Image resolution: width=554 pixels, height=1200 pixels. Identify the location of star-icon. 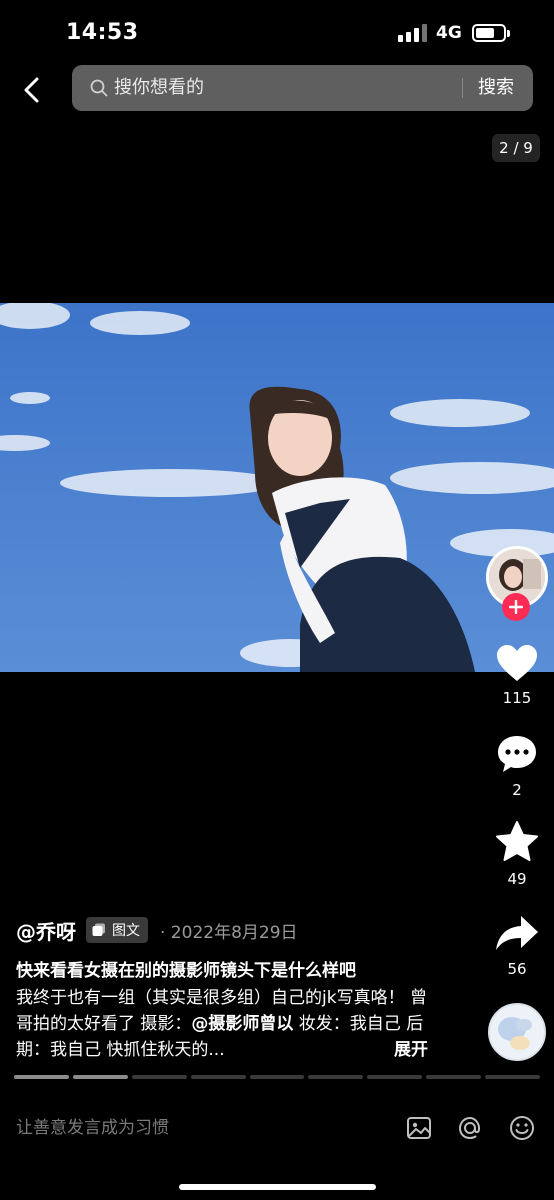
(517, 841).